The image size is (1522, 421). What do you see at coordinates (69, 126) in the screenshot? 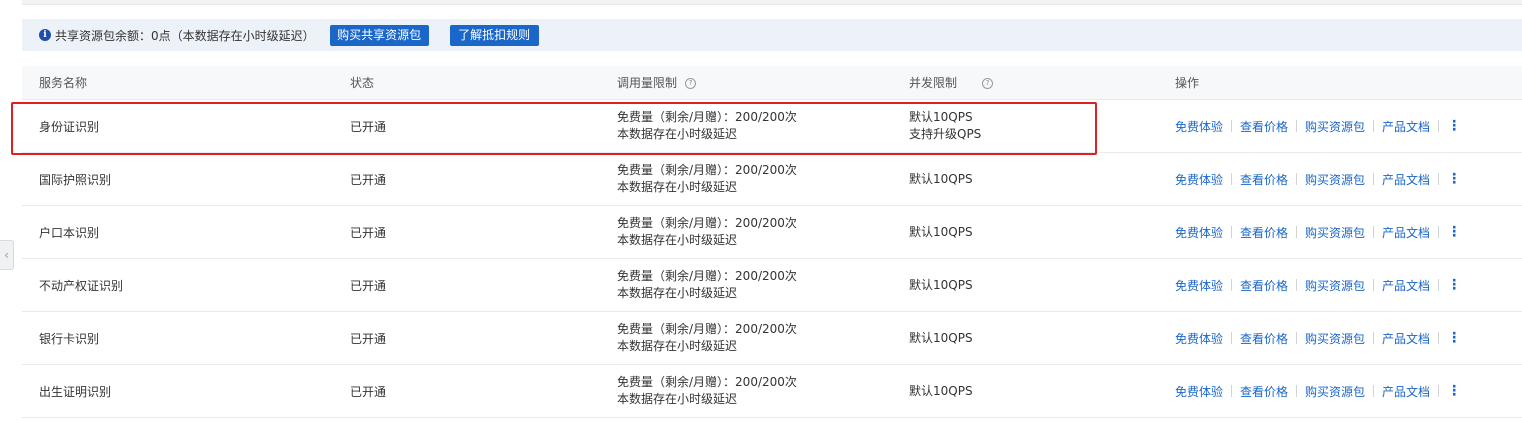
I see `service-name: 身份证识别` at bounding box center [69, 126].